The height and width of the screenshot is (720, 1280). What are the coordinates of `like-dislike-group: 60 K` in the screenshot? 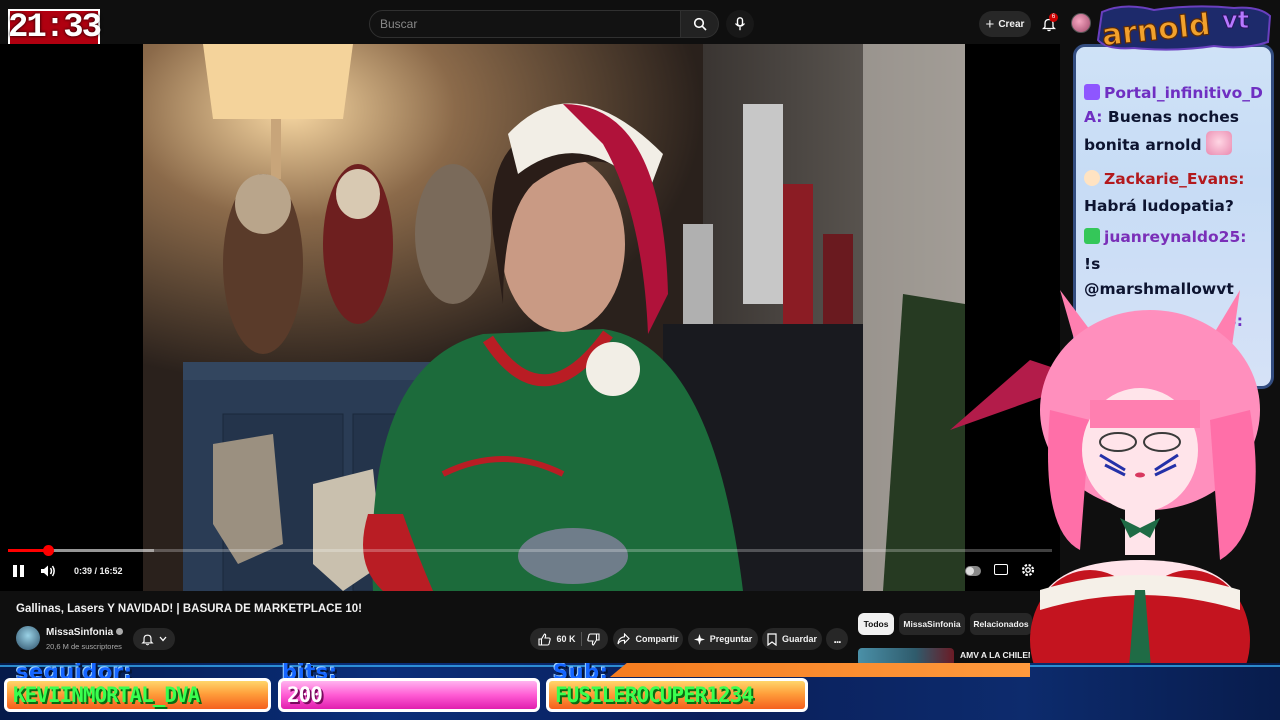 It's located at (569, 639).